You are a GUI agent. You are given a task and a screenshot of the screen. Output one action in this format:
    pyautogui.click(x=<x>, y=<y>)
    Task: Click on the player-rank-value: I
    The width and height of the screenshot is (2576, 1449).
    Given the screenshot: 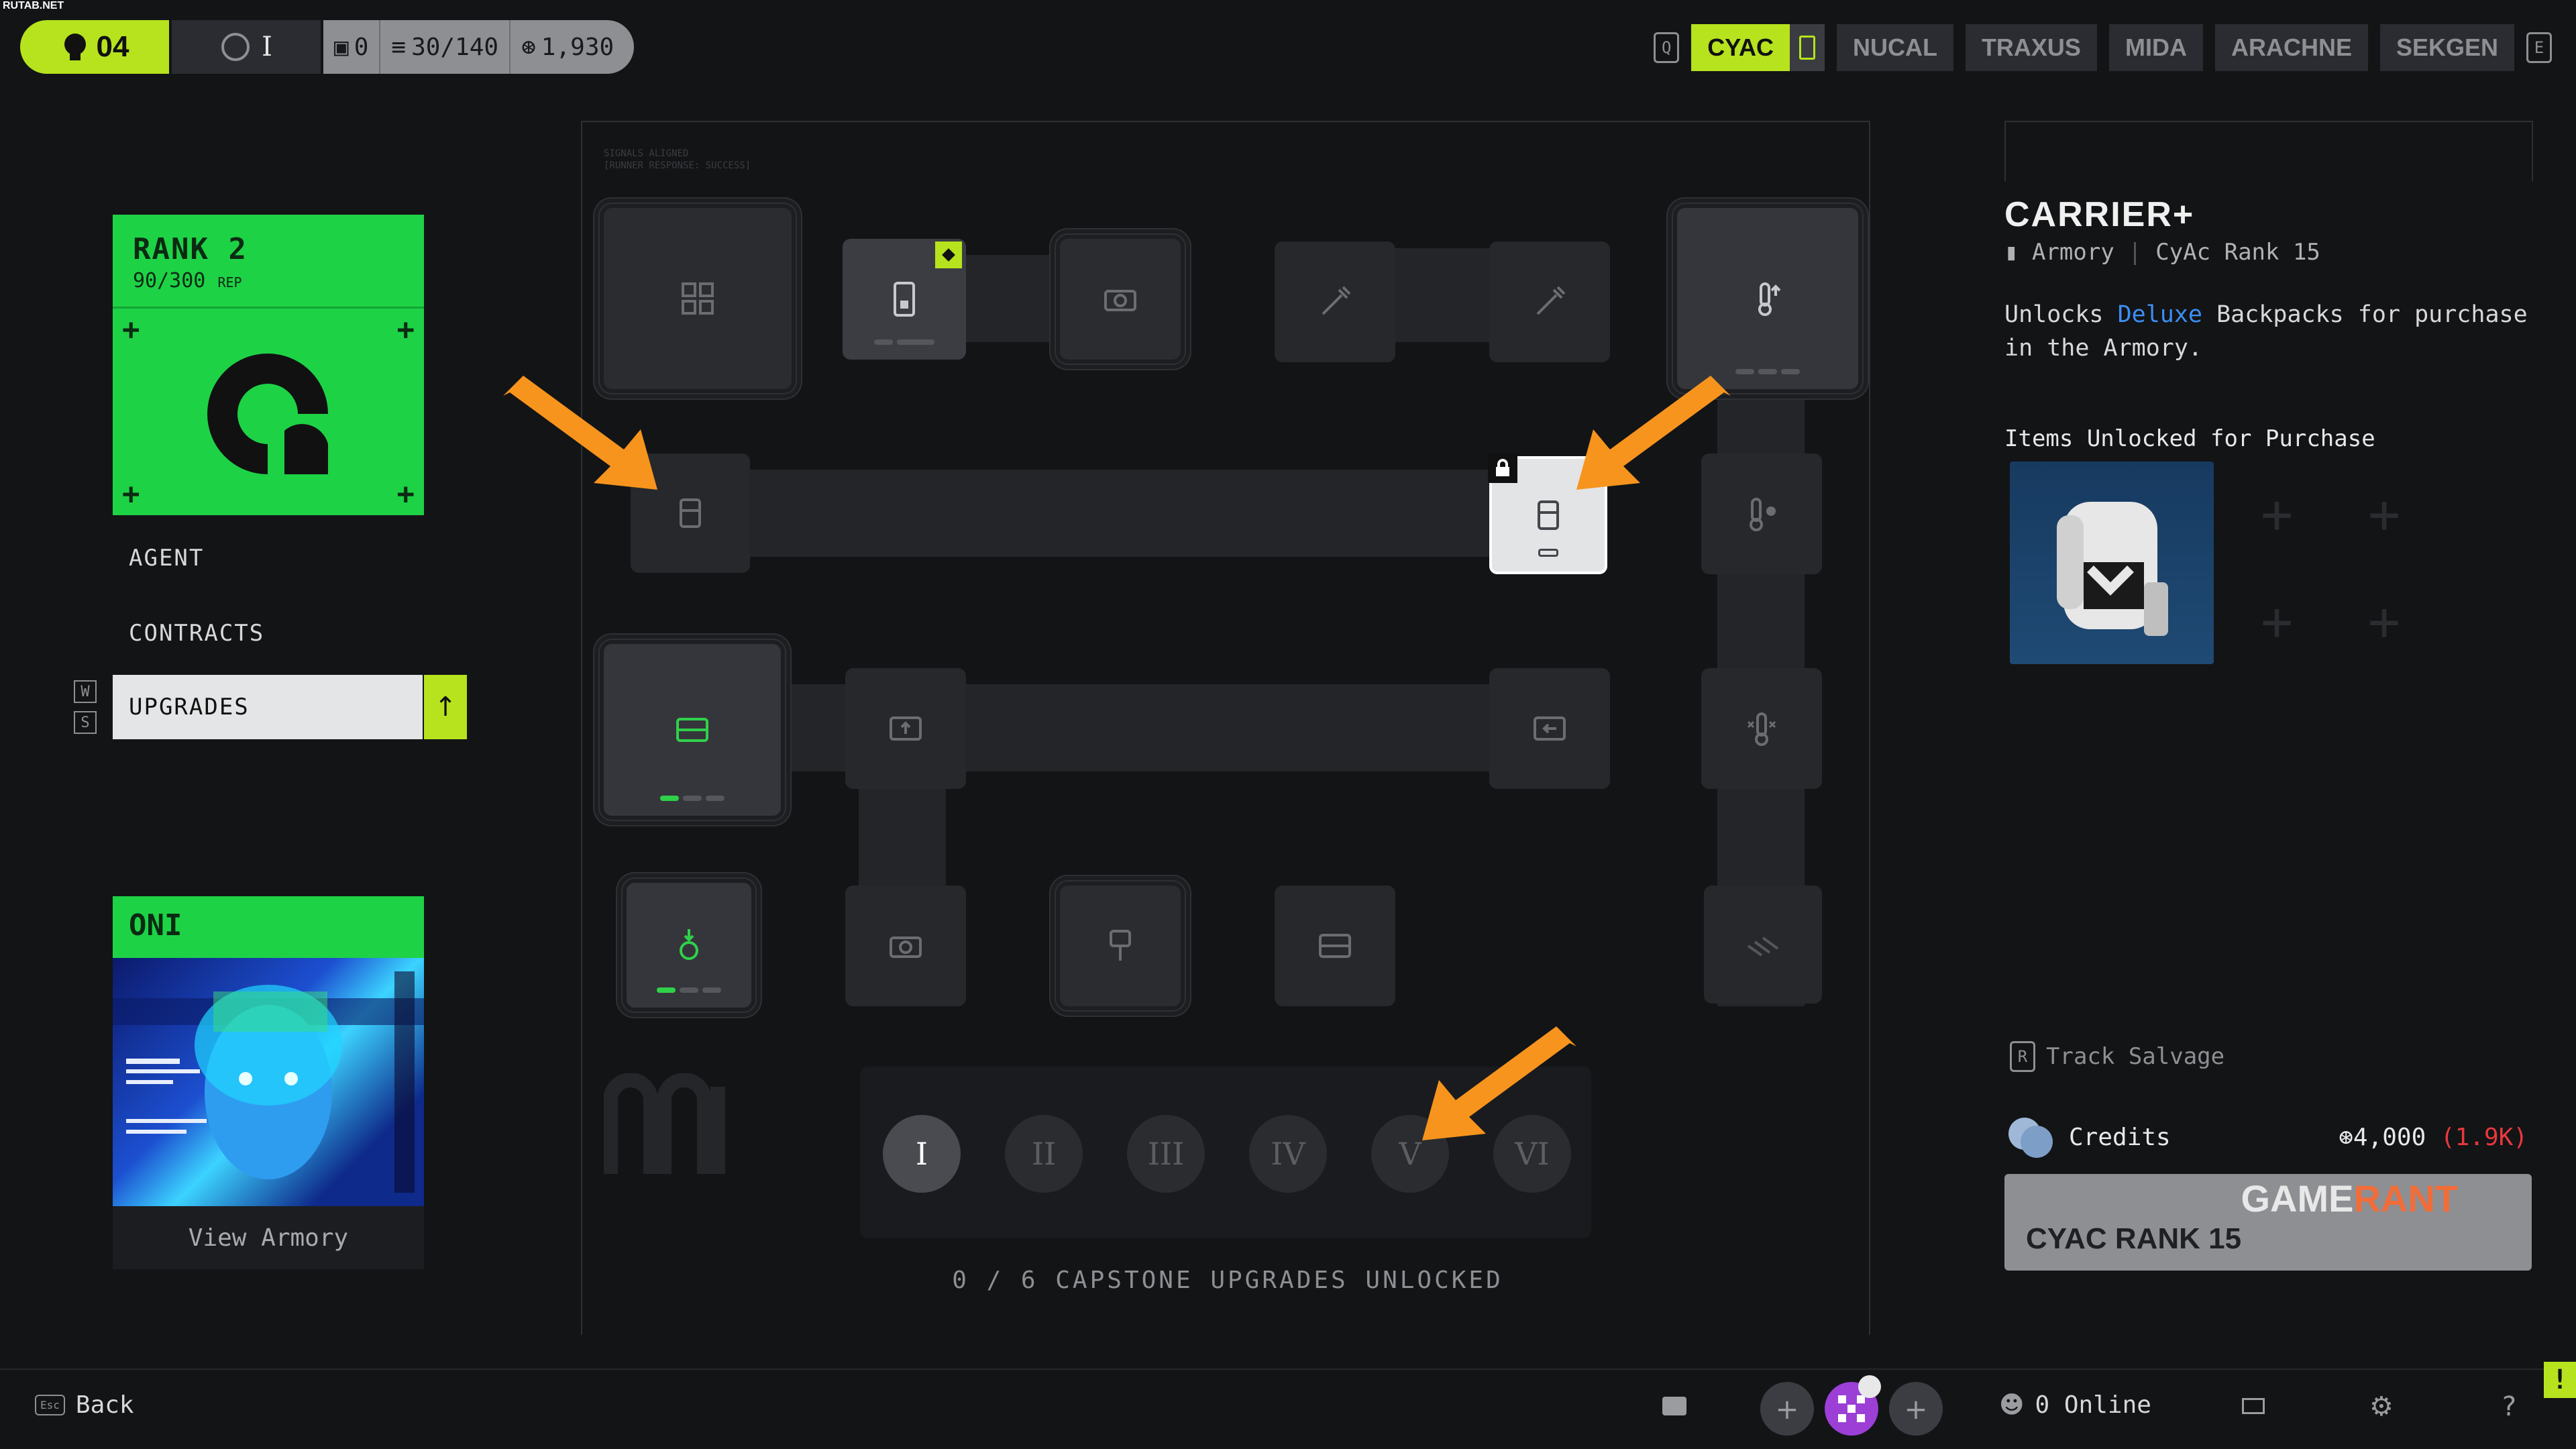 What is the action you would take?
    pyautogui.click(x=267, y=47)
    